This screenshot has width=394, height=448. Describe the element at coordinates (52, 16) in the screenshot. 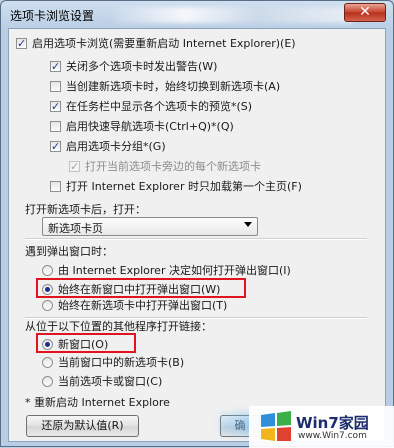

I see `dialog-title: 选项卡浏览设置` at that location.